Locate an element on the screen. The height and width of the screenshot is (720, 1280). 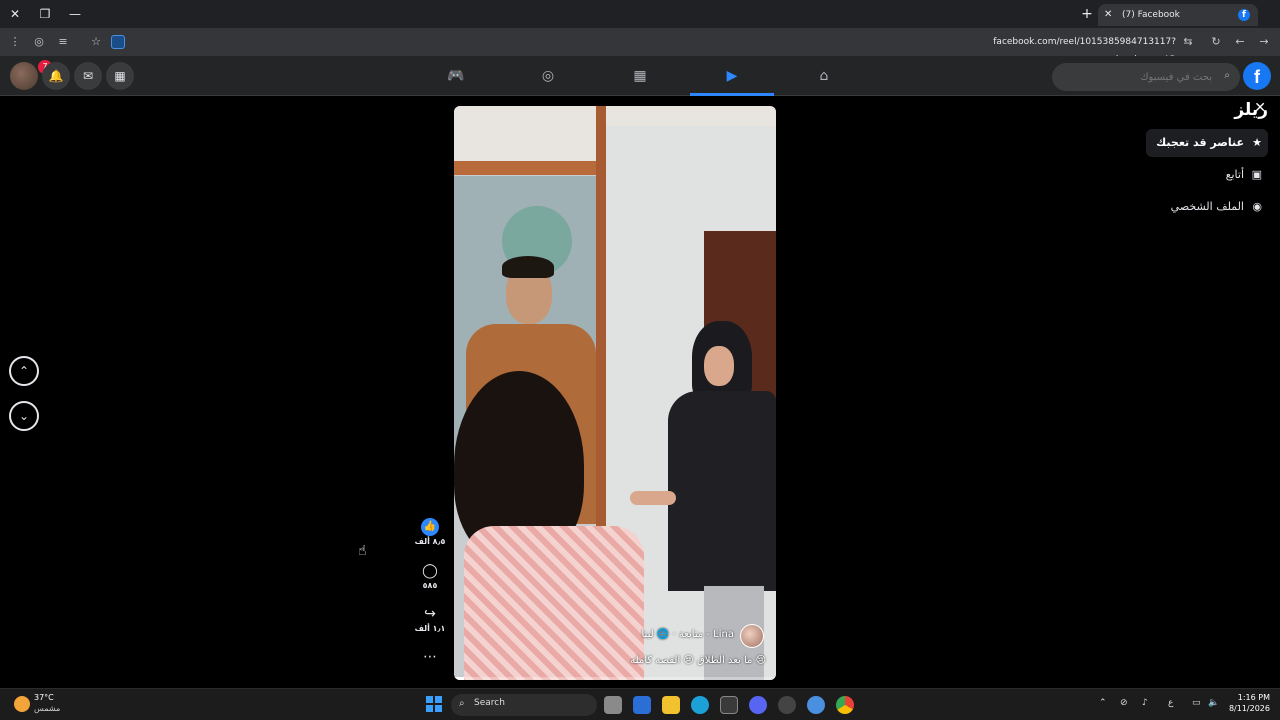
browser-tab: ✕ (7) Facebook f is located at coordinates (1178, 15).